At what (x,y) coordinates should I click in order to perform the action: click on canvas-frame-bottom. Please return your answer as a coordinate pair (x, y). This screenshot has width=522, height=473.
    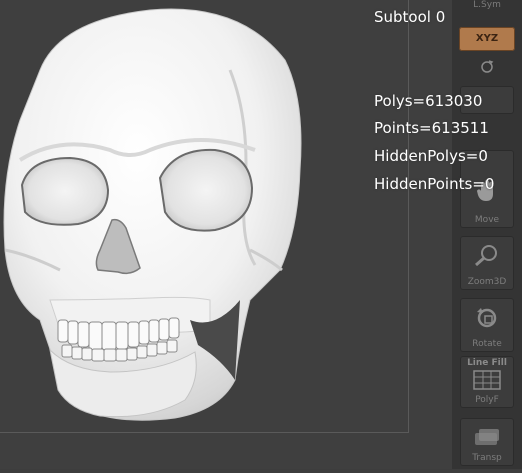
    Looking at the image, I should click on (204, 432).